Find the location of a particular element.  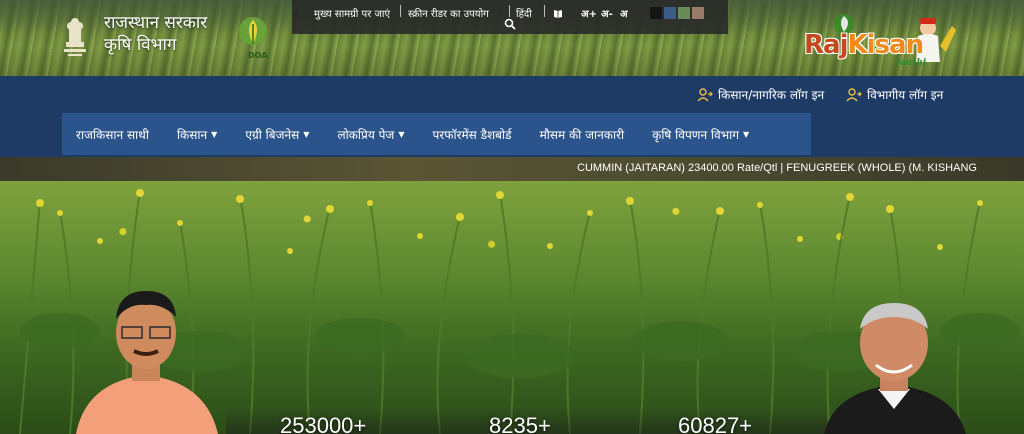

menu-item-label: मौसम की जानकारी is located at coordinates (582, 134).